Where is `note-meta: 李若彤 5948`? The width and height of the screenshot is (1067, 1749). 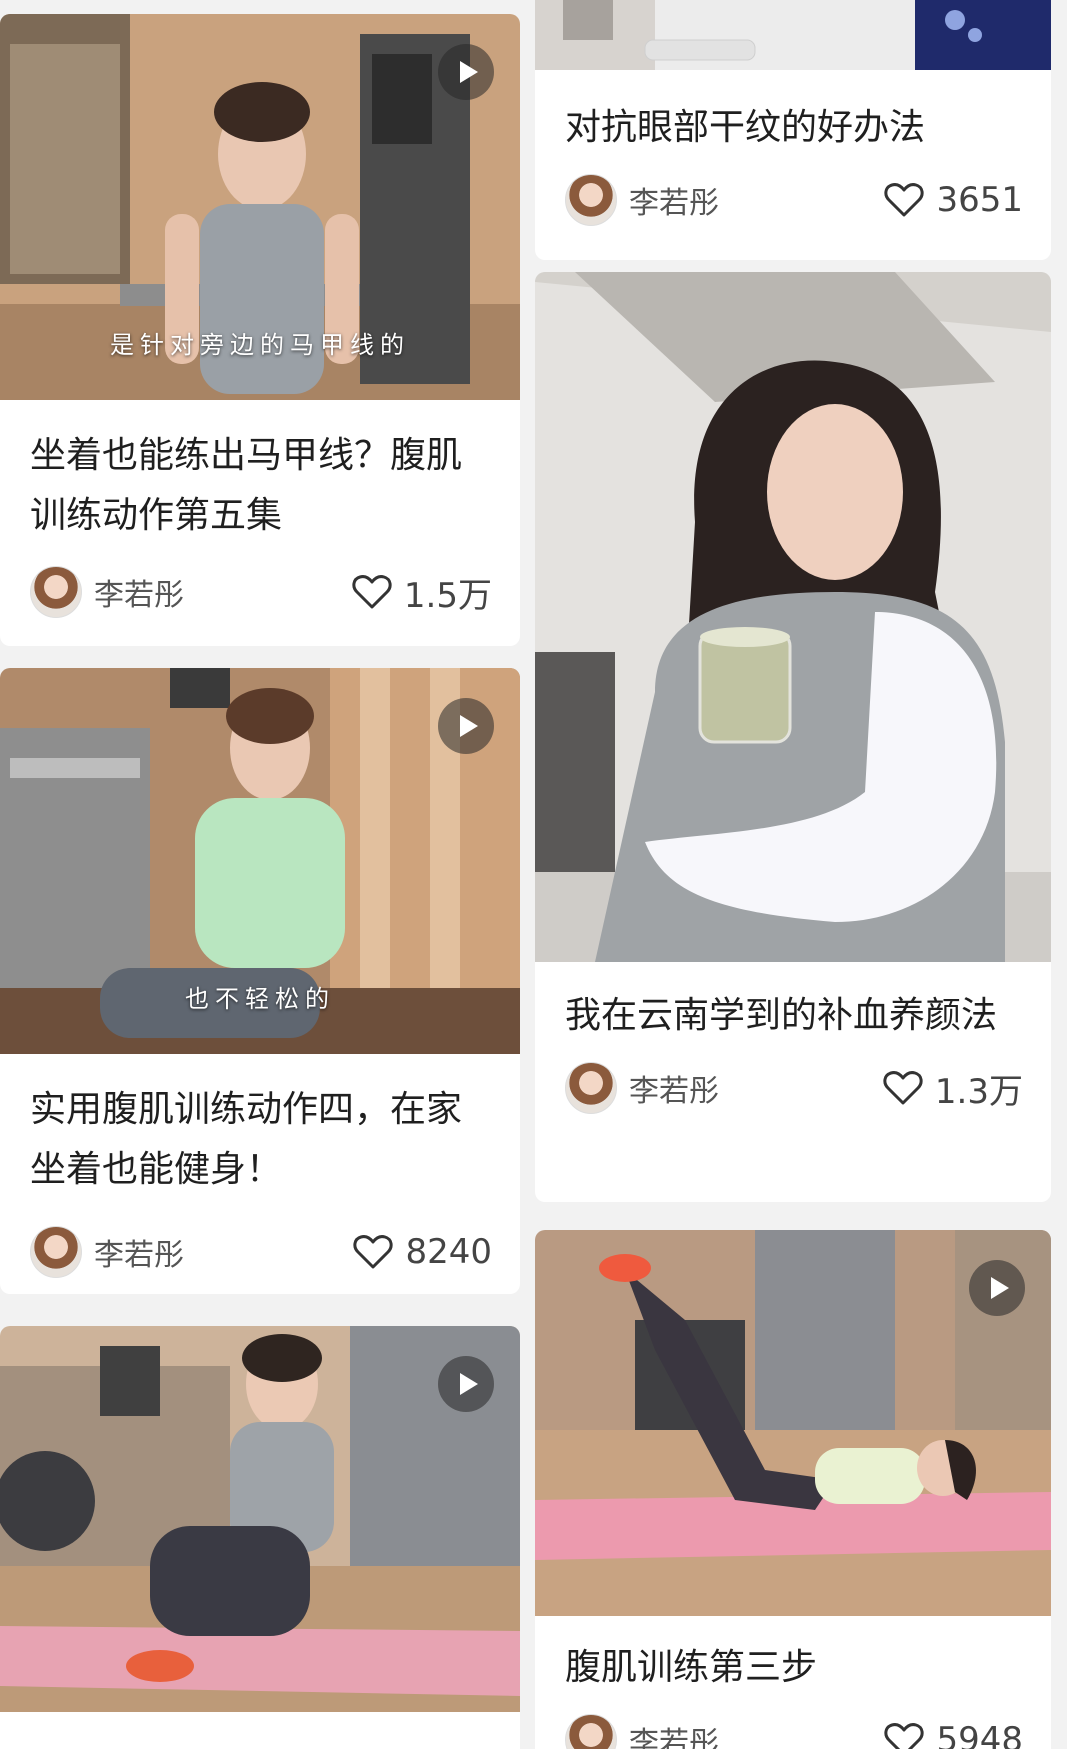 note-meta: 李若彤 5948 is located at coordinates (793, 1730).